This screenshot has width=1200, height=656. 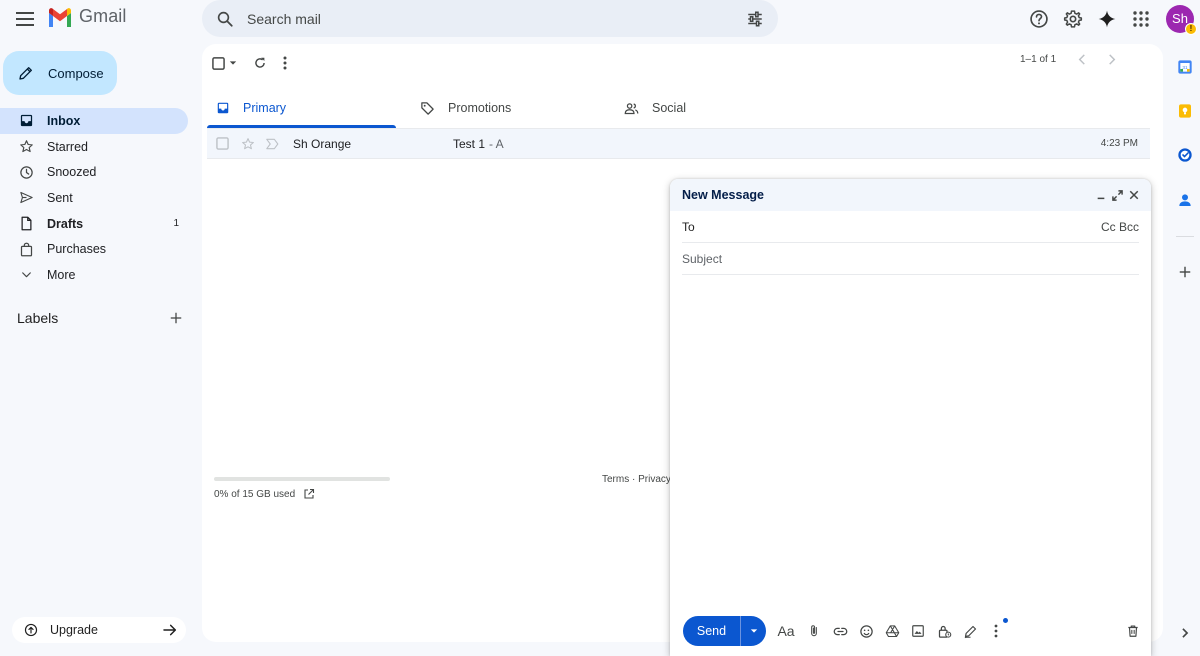 I want to click on shopping-bag-icon, so click(x=26, y=249).